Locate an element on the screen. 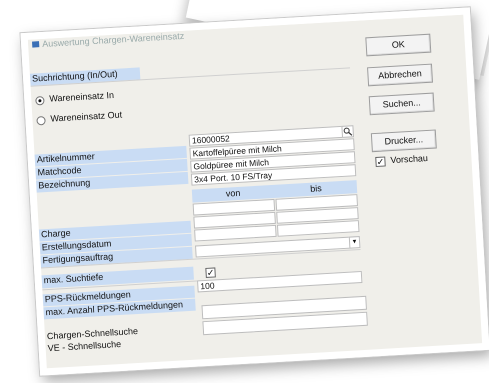 The height and width of the screenshot is (383, 489). magnifier-icon is located at coordinates (348, 131).